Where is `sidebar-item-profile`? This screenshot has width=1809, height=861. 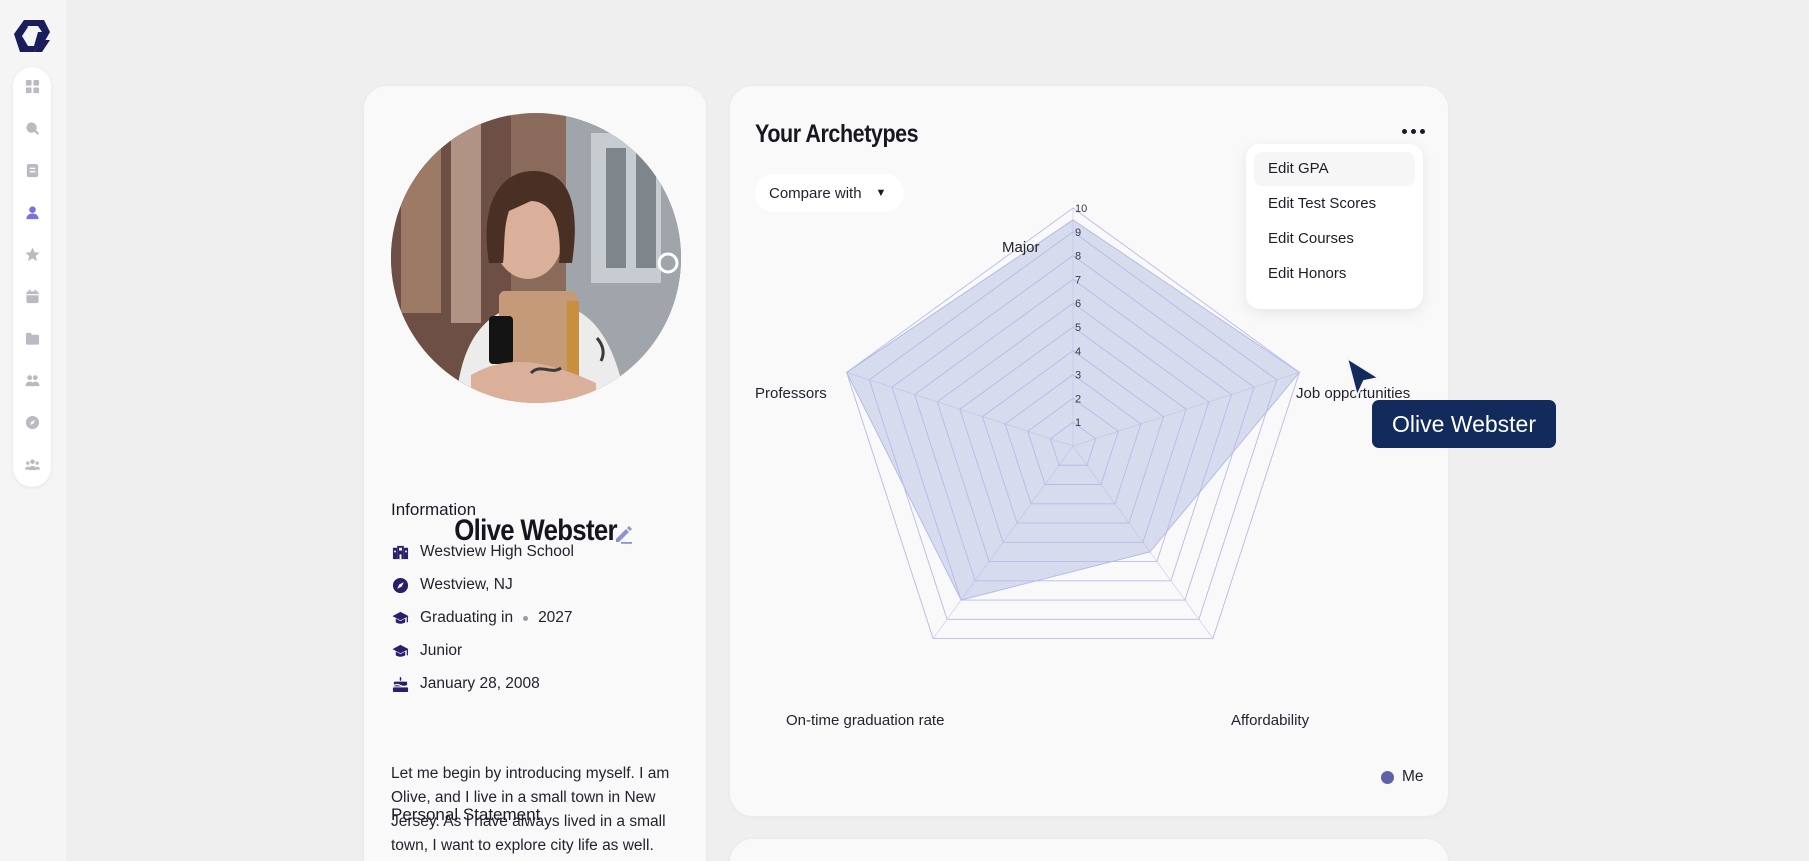 sidebar-item-profile is located at coordinates (32, 212).